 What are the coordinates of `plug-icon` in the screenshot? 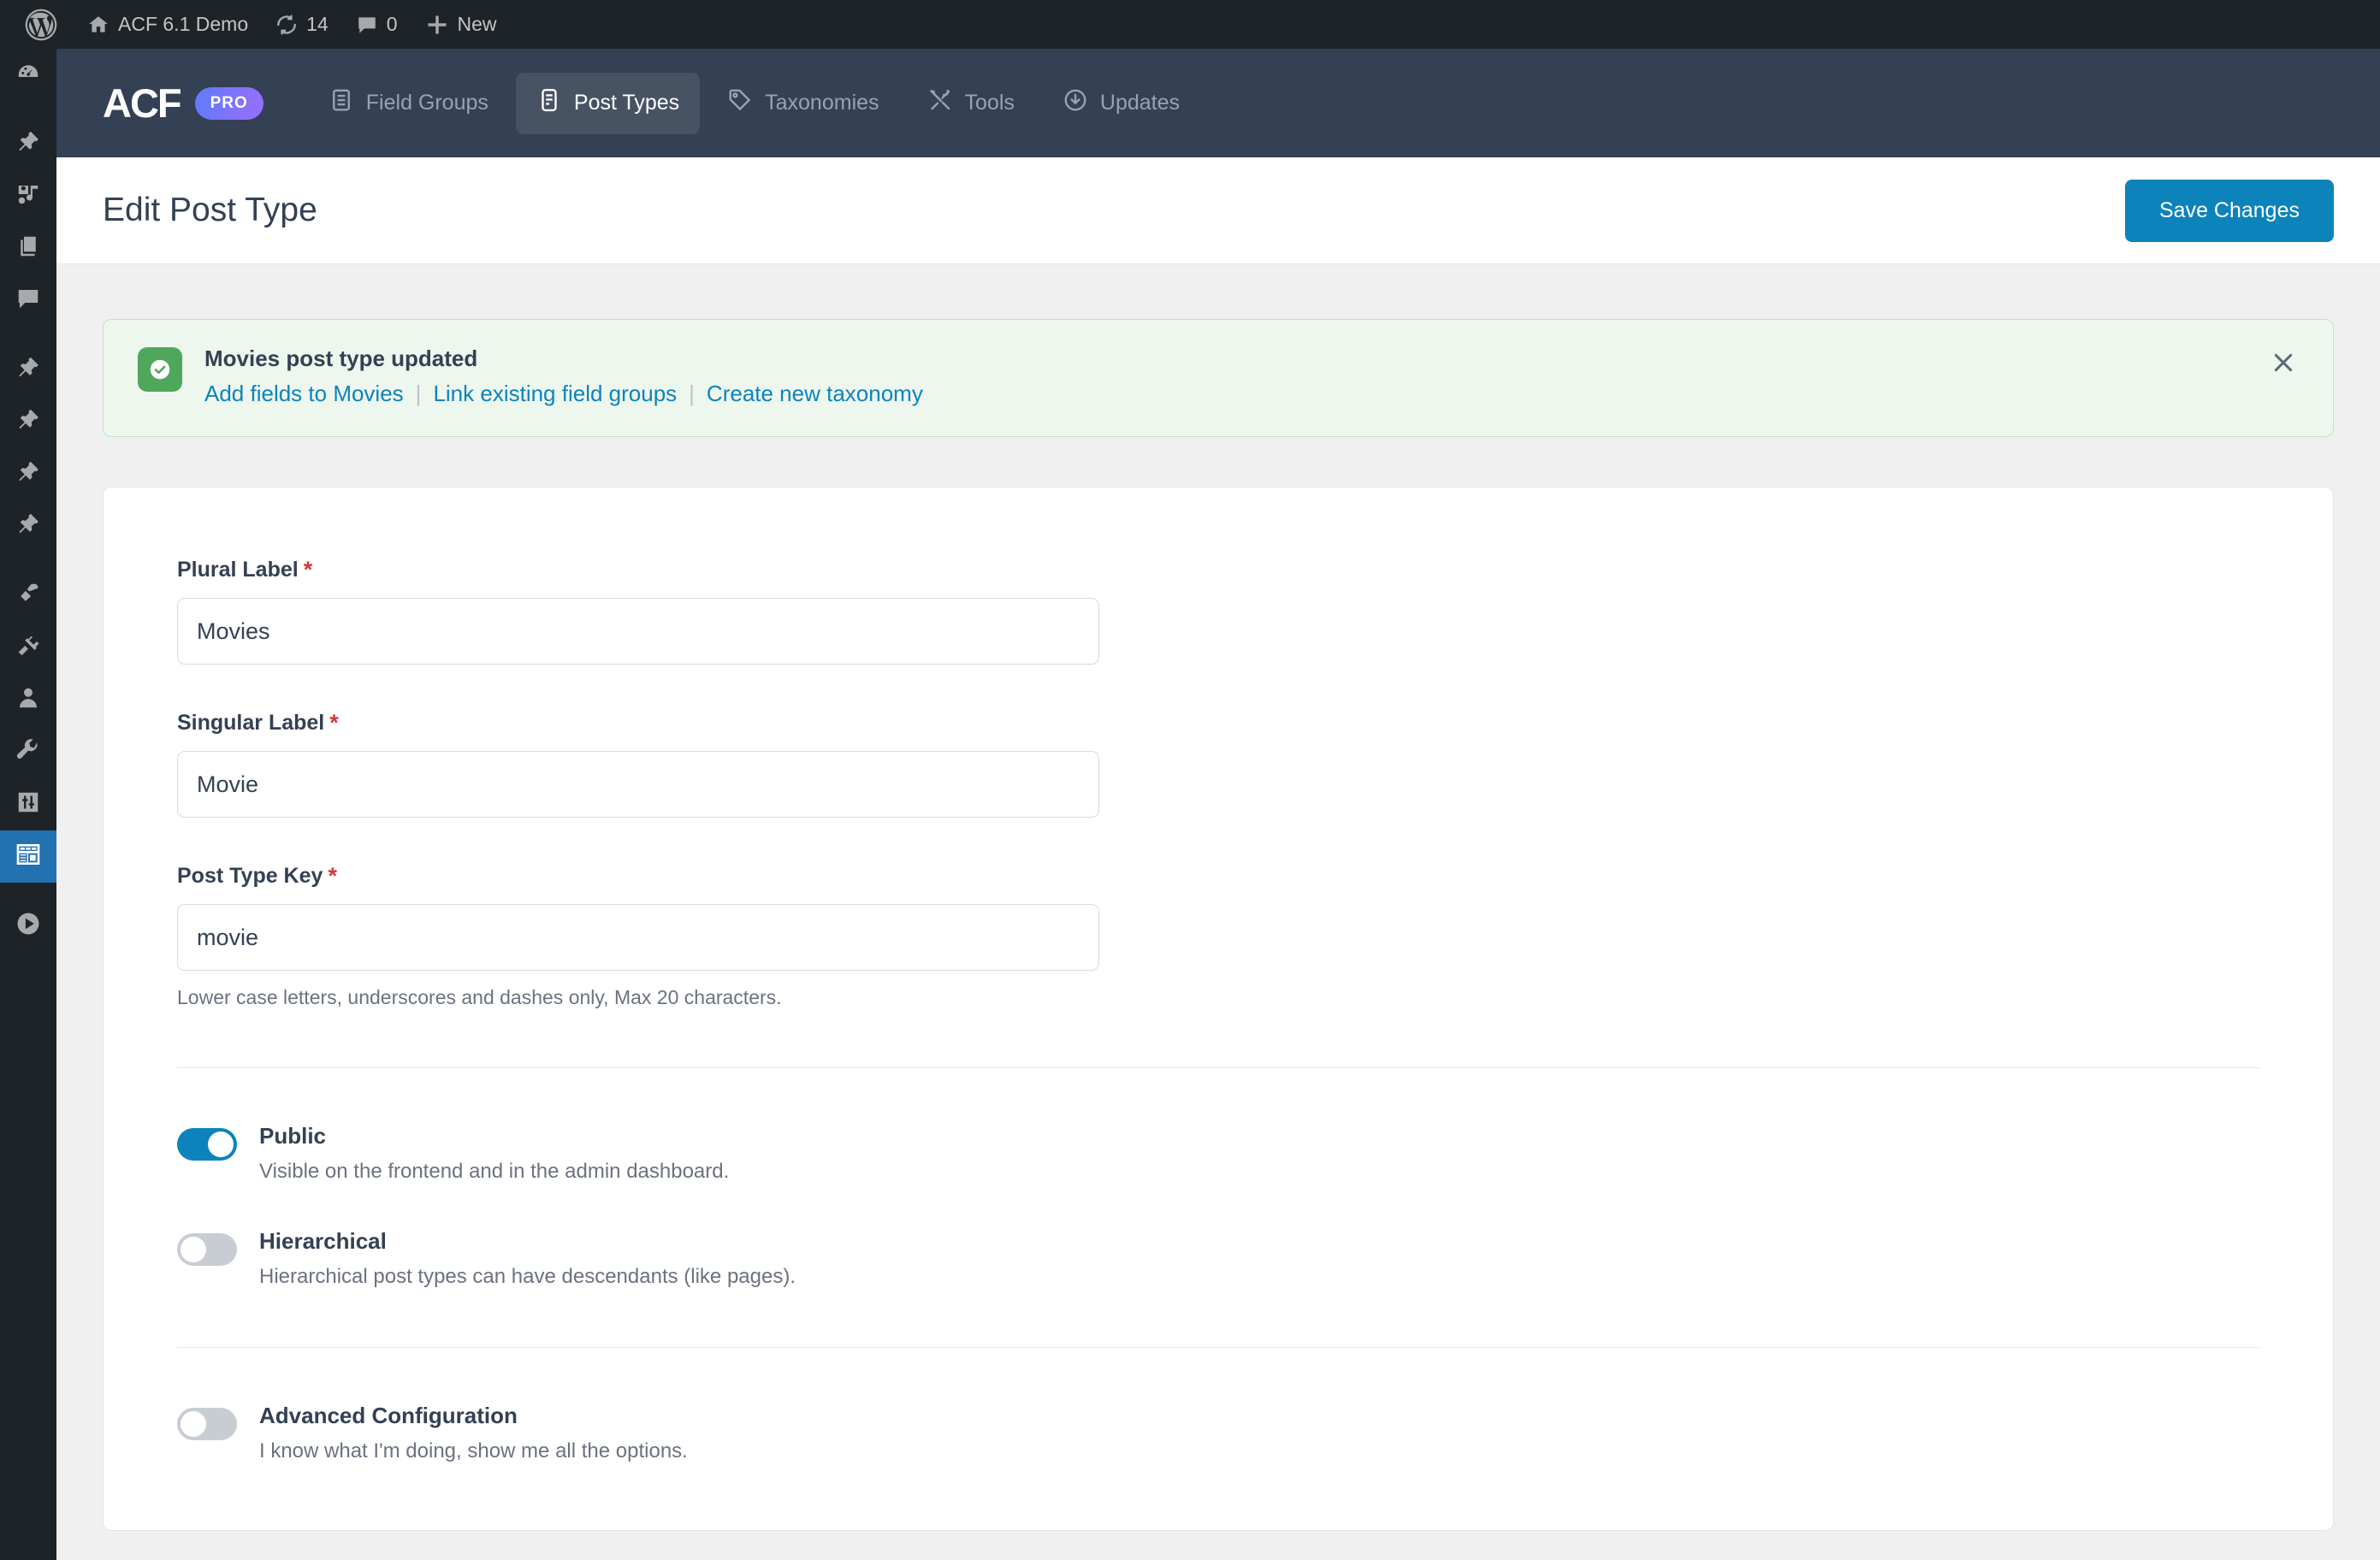 It's located at (28, 648).